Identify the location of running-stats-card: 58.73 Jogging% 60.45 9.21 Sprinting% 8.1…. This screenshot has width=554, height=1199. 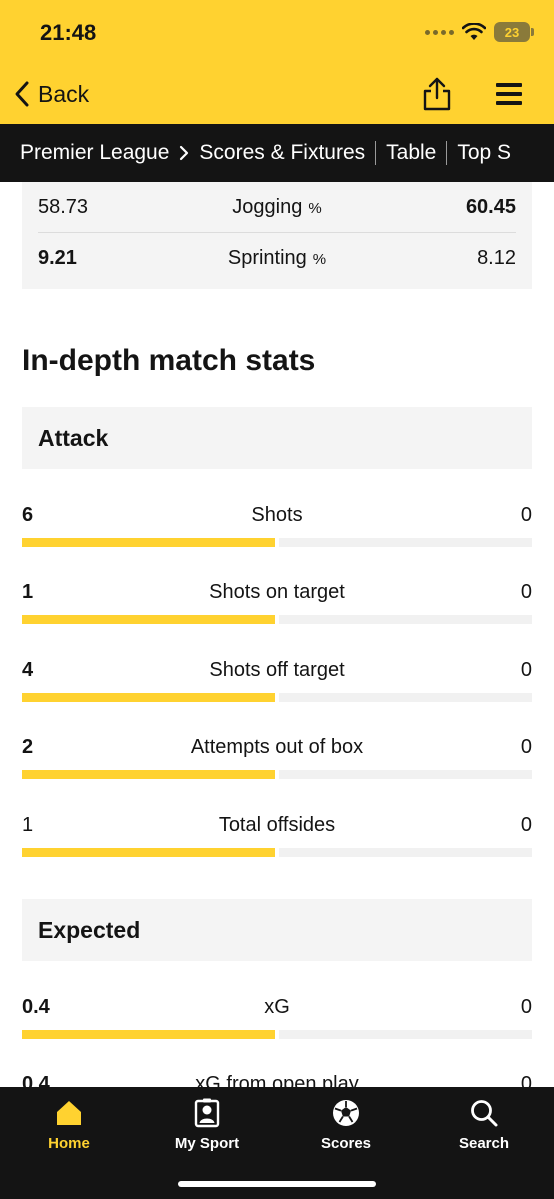
(277, 235).